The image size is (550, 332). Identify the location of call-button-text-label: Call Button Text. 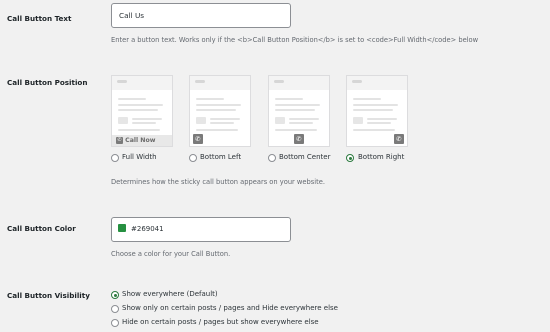
(39, 18).